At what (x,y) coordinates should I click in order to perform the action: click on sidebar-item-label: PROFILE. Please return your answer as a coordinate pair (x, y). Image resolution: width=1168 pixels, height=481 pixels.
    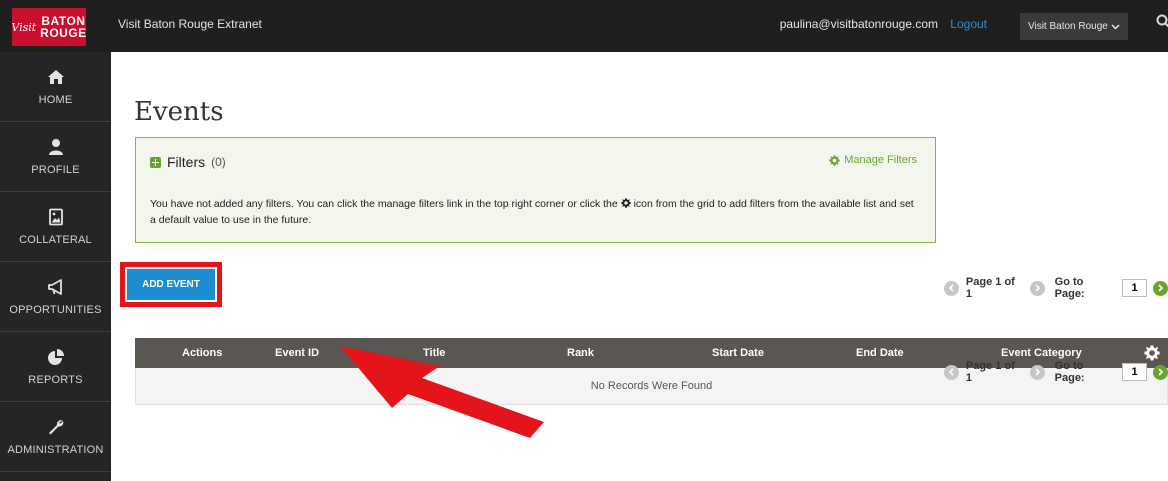
    Looking at the image, I should click on (55, 169).